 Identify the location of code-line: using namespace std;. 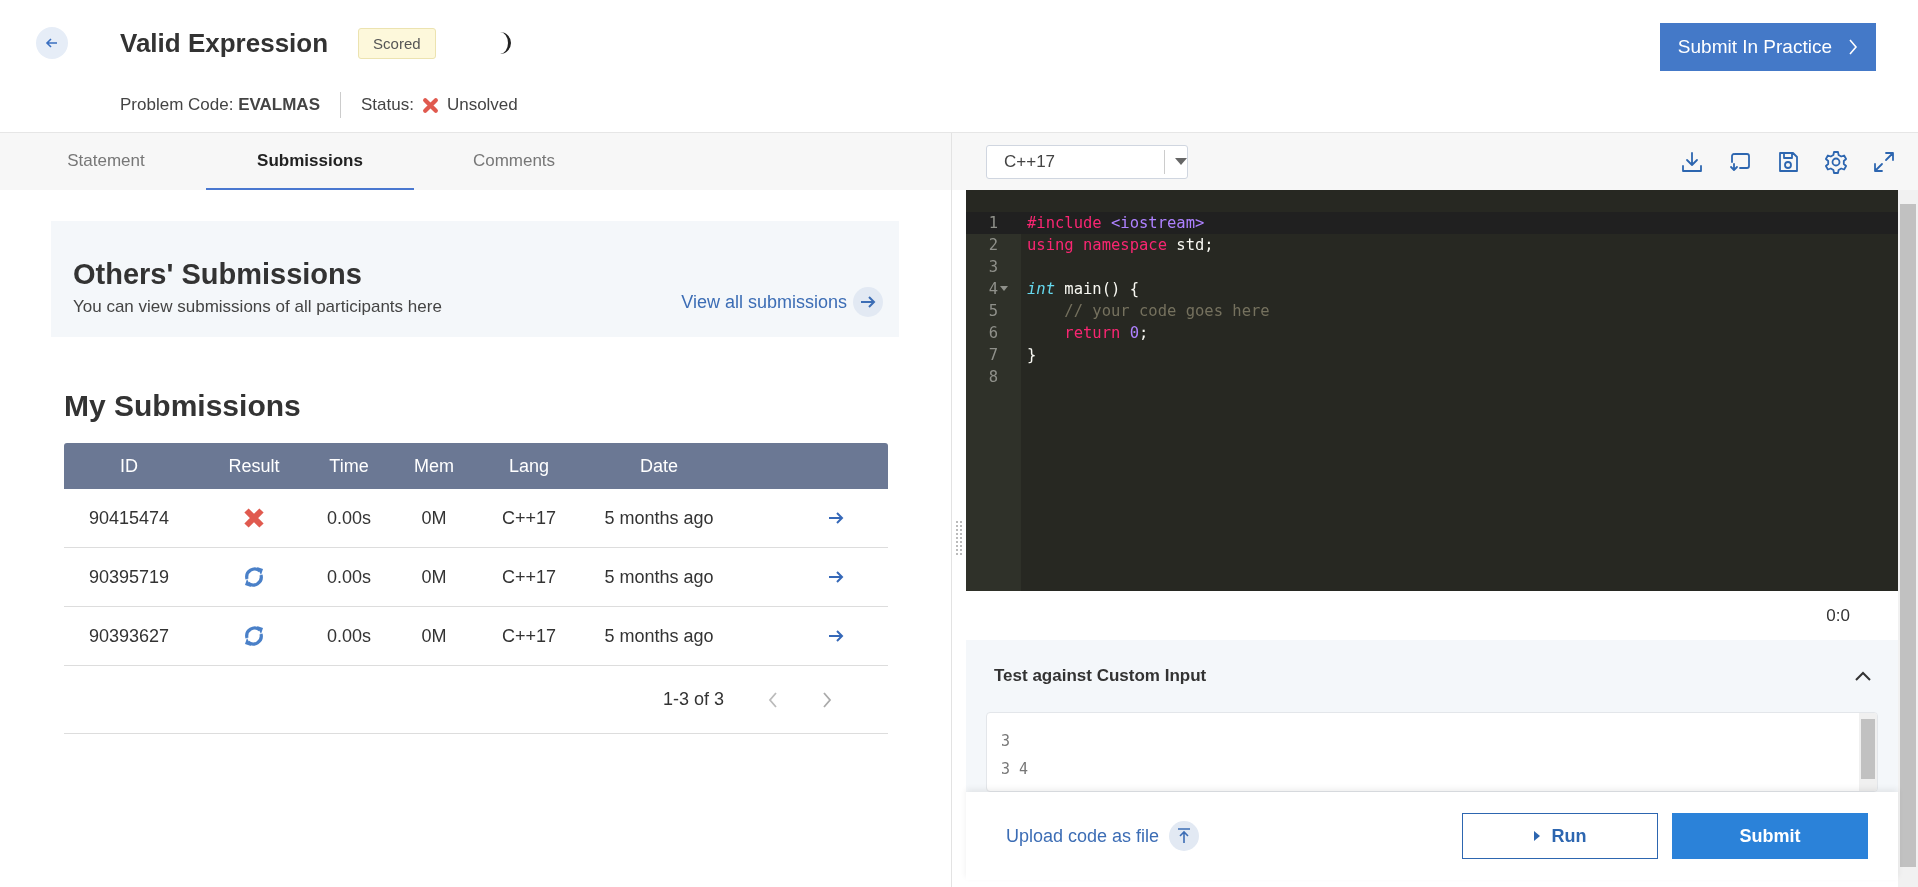
(1120, 245).